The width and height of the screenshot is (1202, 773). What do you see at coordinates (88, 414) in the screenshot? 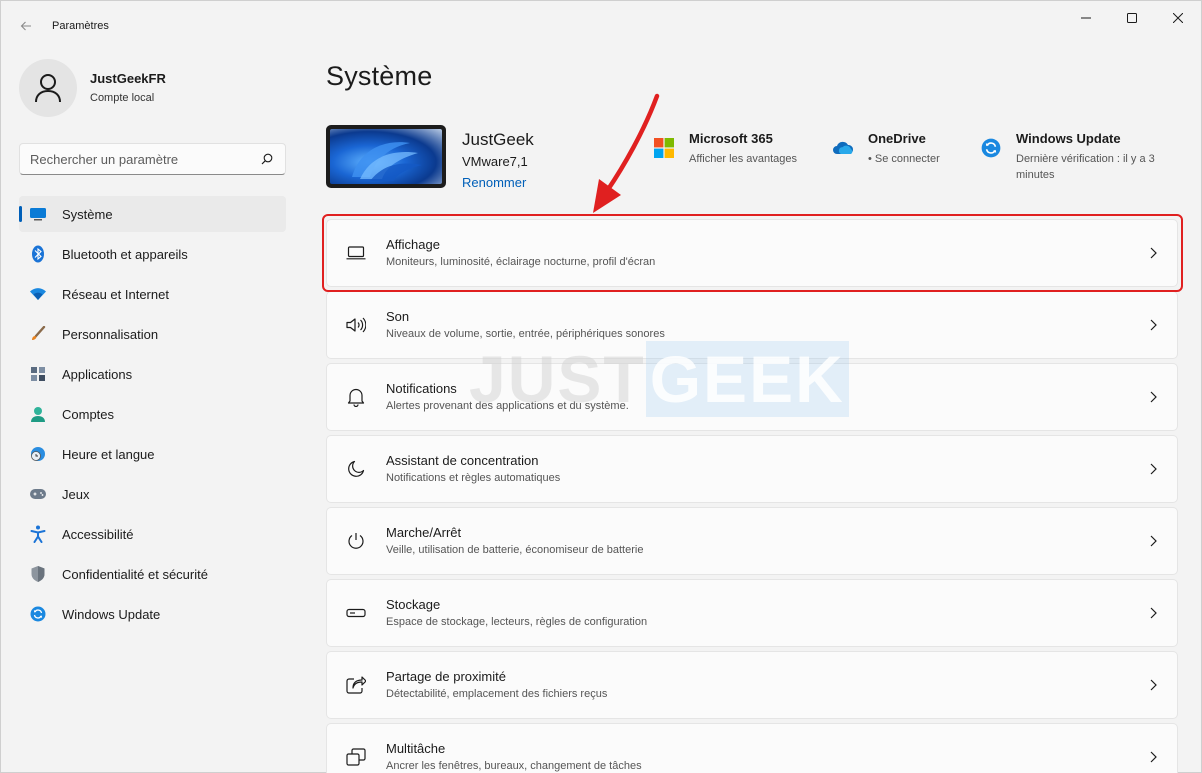
I see `sidebar-item-label: Comptes` at bounding box center [88, 414].